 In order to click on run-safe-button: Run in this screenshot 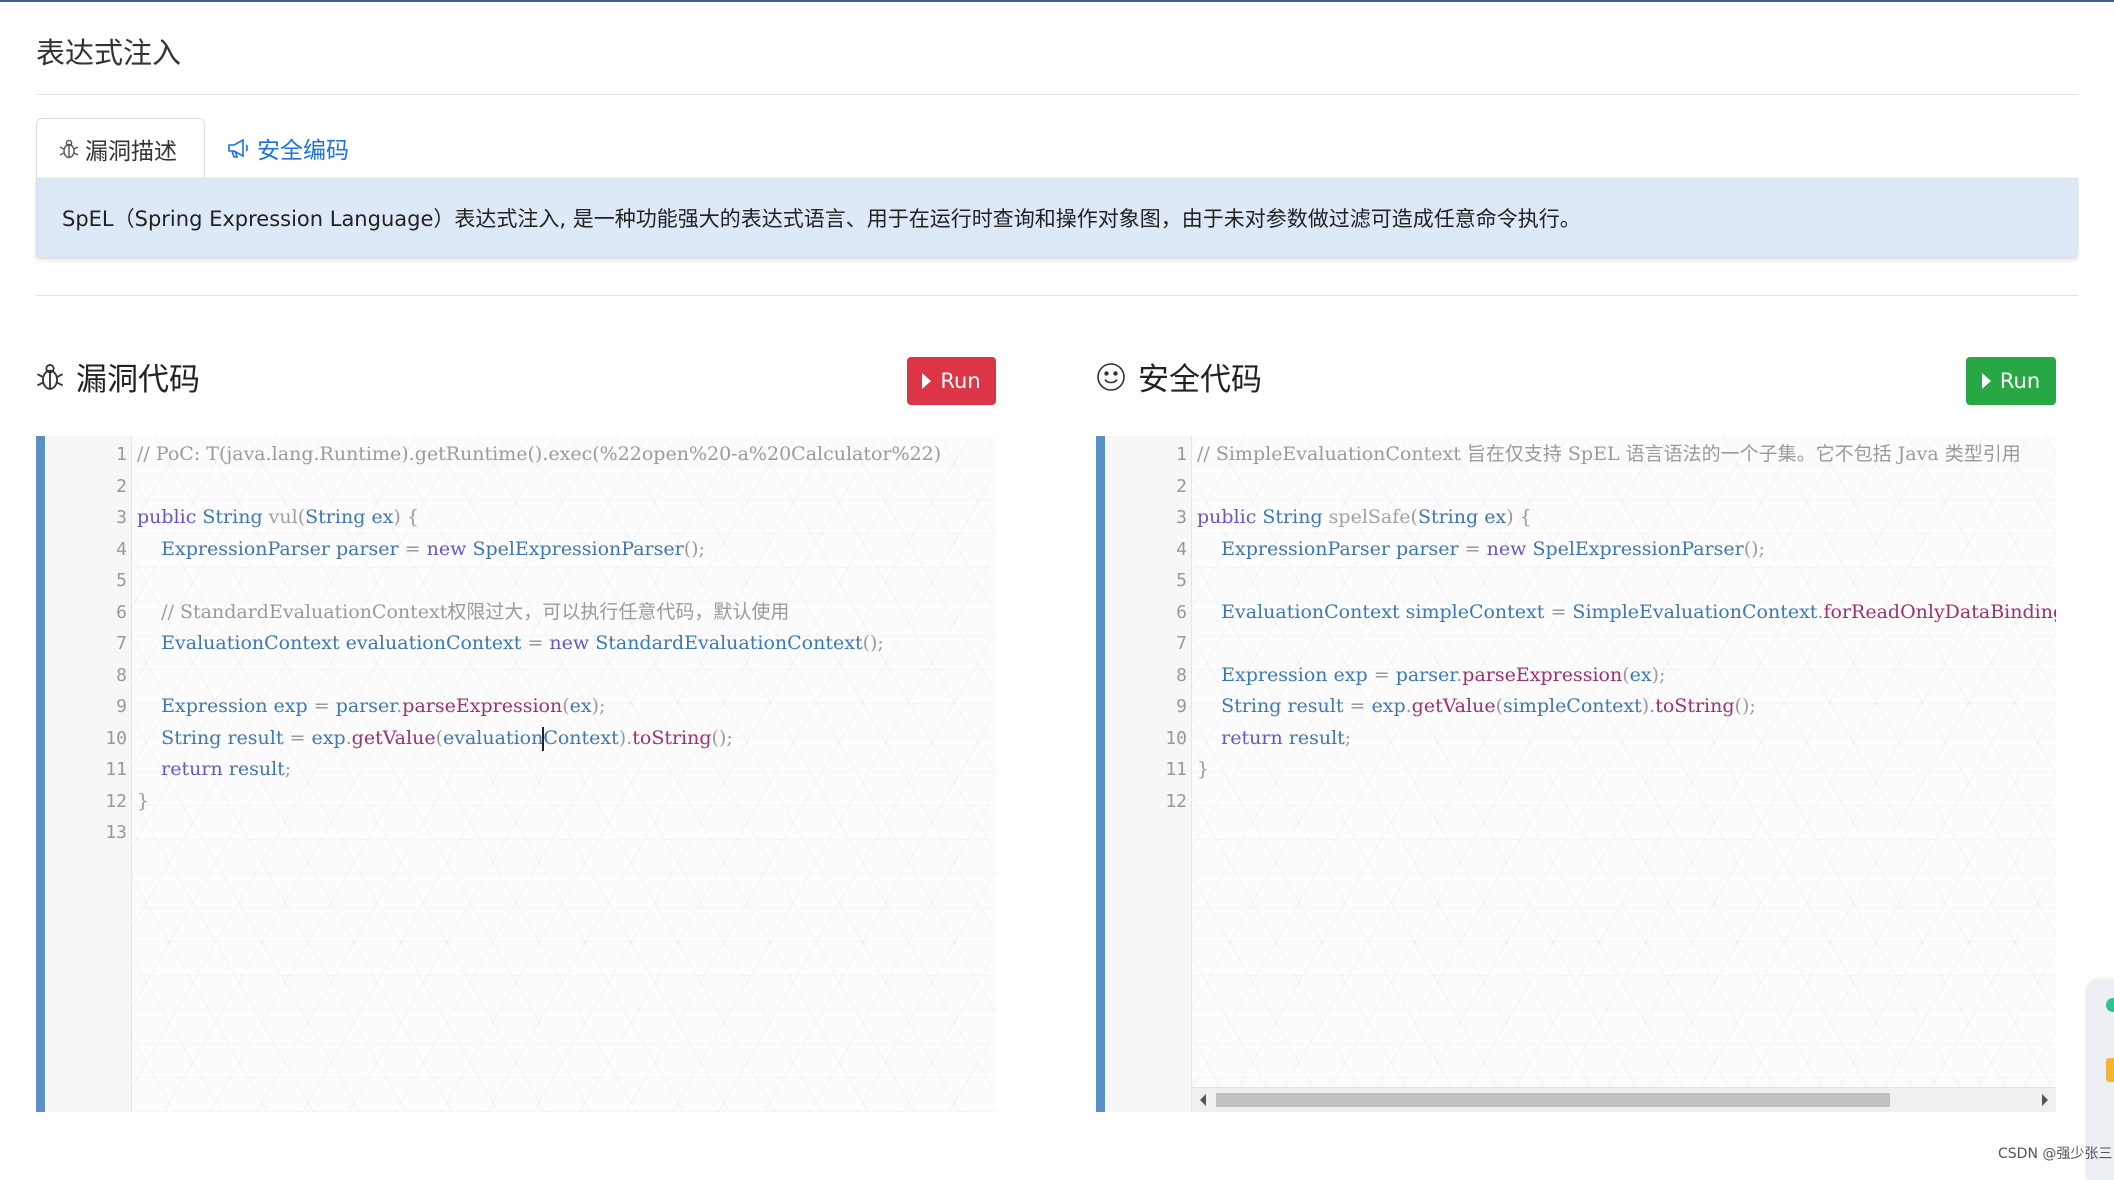, I will do `click(2011, 381)`.